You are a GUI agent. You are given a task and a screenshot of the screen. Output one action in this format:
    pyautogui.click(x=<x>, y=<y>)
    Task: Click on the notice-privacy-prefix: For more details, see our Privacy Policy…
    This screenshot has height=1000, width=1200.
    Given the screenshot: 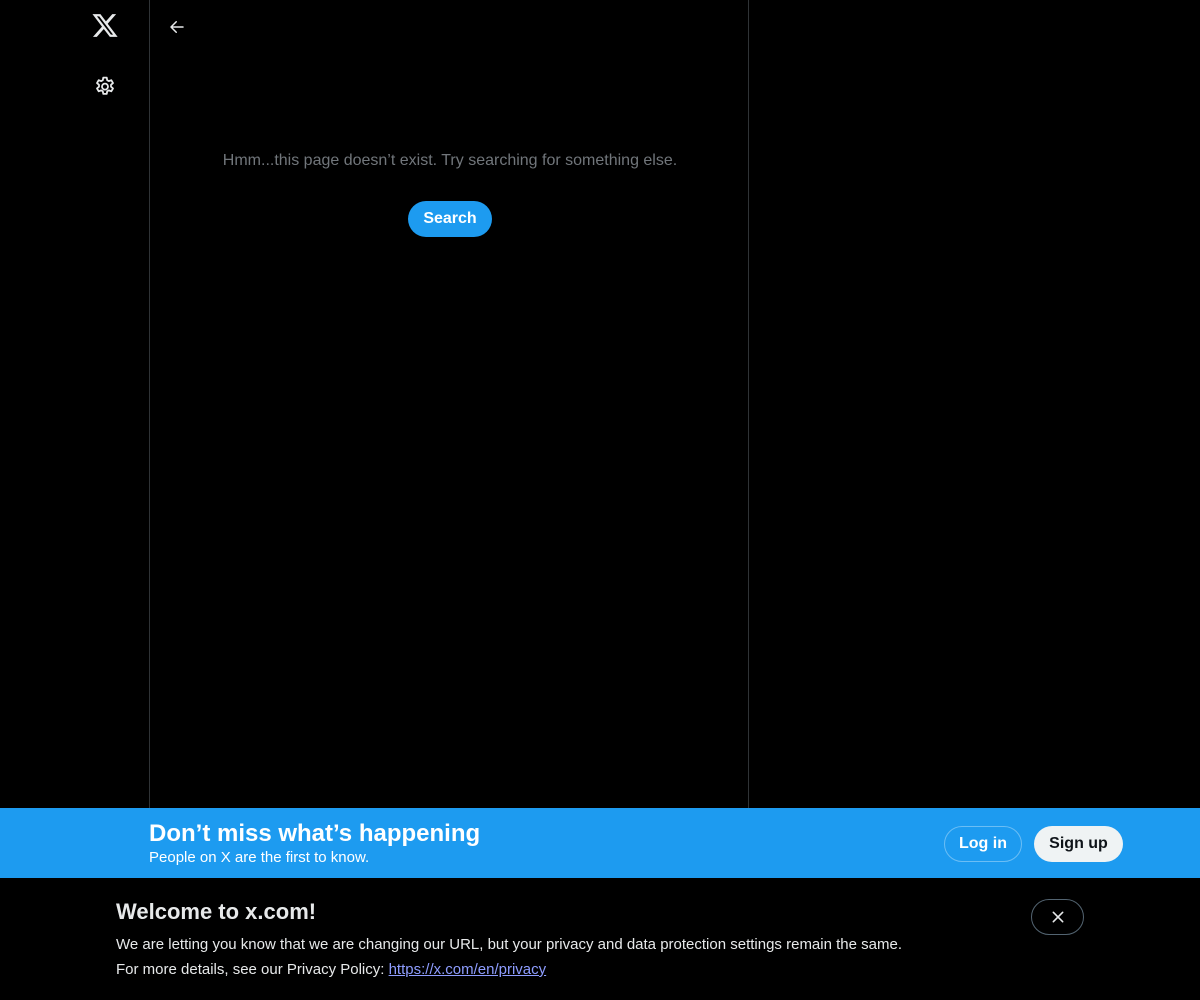 What is the action you would take?
    pyautogui.click(x=252, y=969)
    